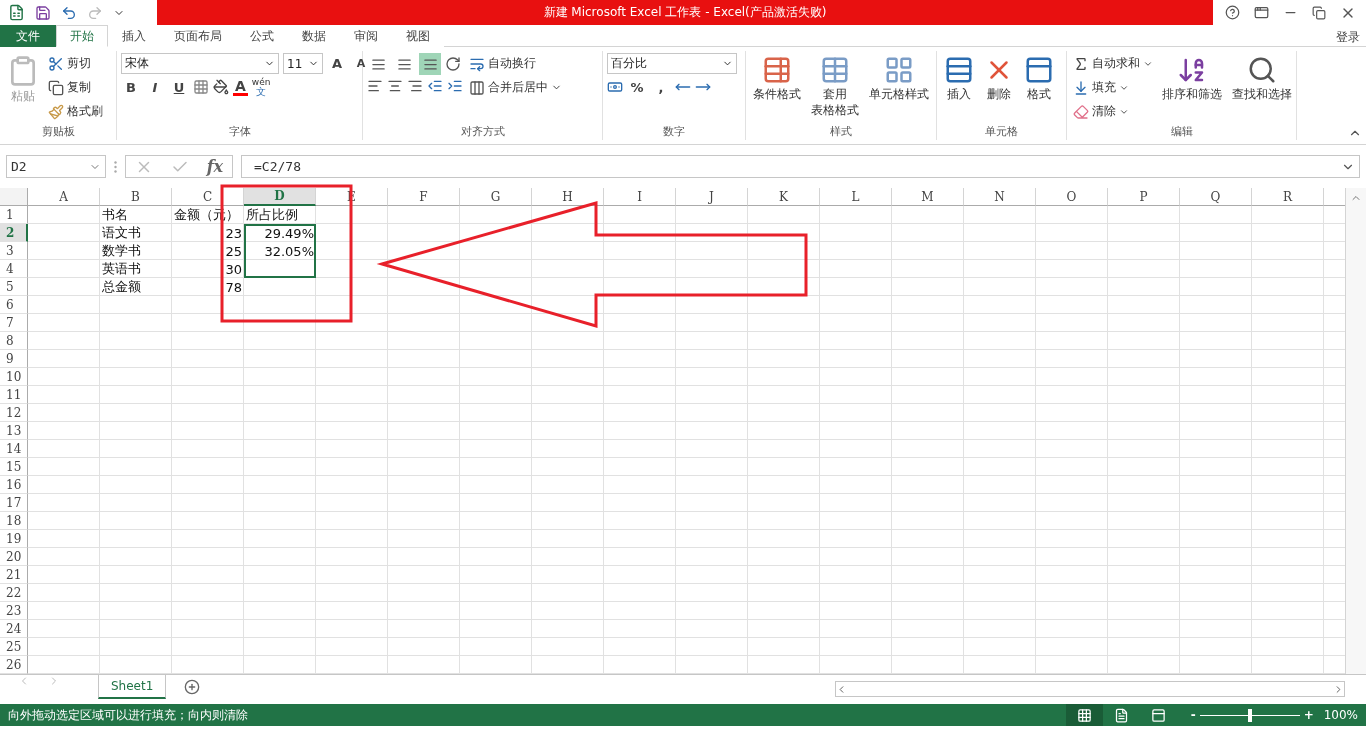 The image size is (1366, 731). Describe the element at coordinates (221, 87) in the screenshot. I see `fill-color-icon` at that location.